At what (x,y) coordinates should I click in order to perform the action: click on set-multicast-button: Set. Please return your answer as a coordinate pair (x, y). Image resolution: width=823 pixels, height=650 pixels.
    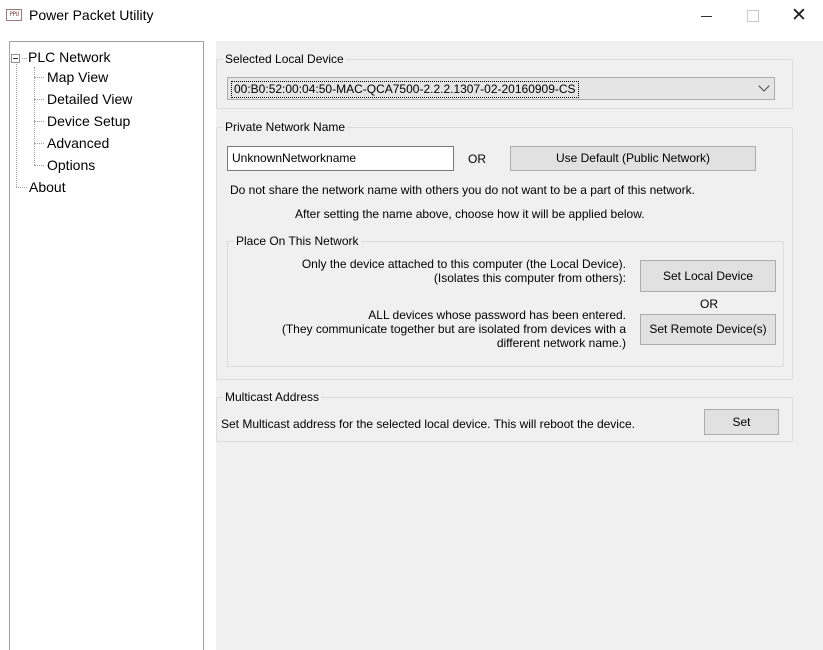
    Looking at the image, I should click on (741, 422).